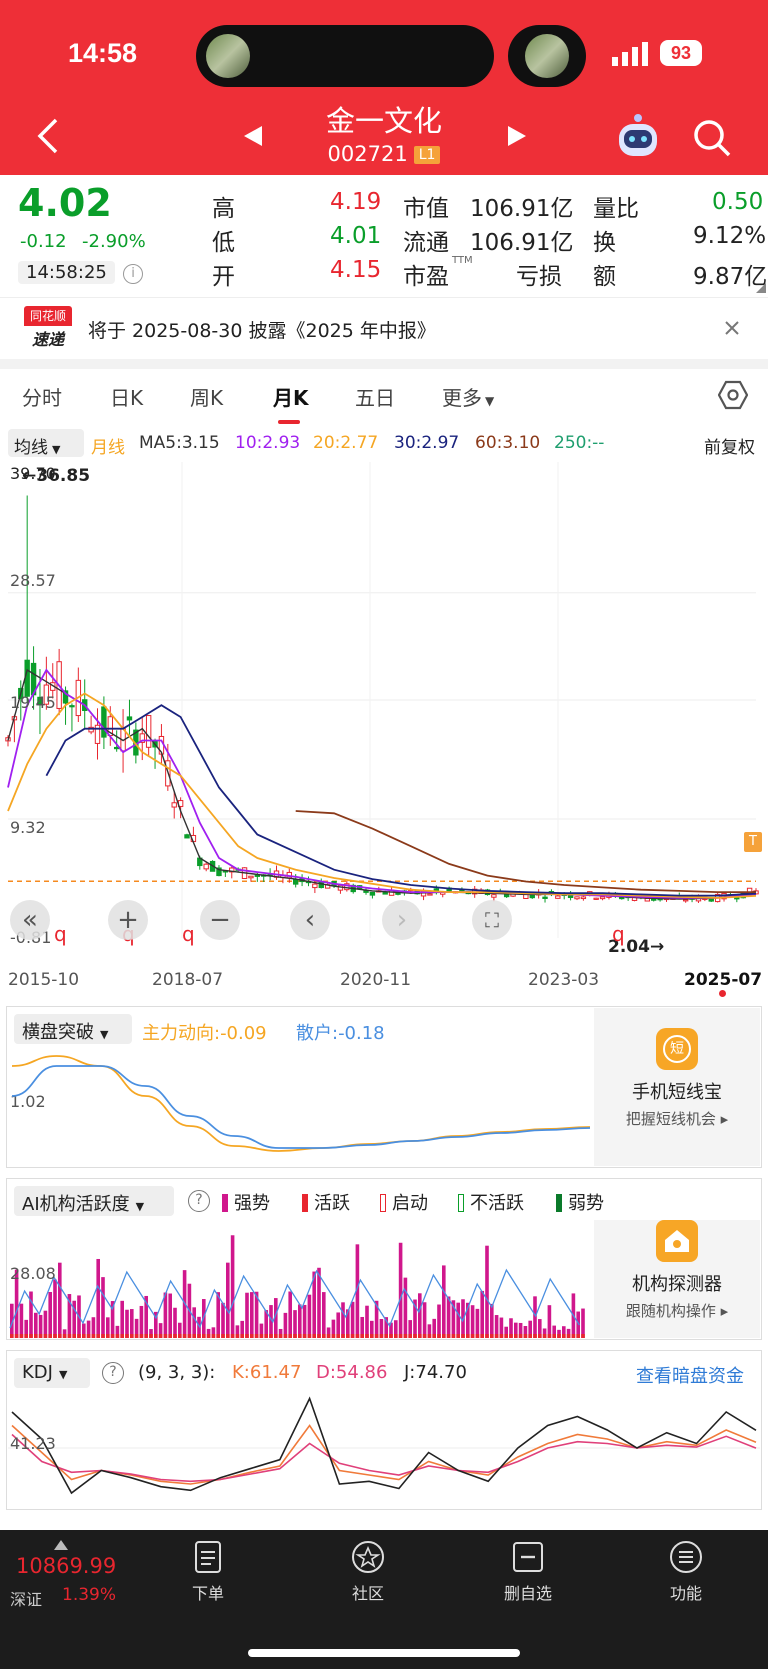  I want to click on nav-community: 社区, so click(368, 1572).